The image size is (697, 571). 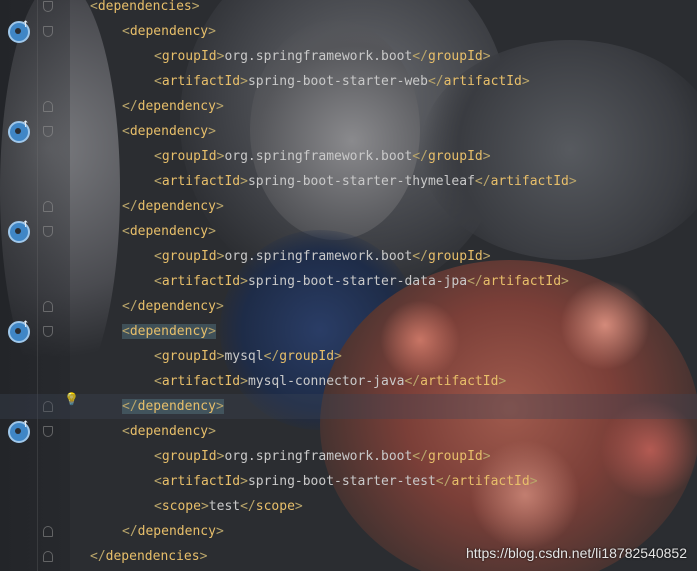 I want to click on tag-value: mysql-connector-java, so click(x=326, y=381).